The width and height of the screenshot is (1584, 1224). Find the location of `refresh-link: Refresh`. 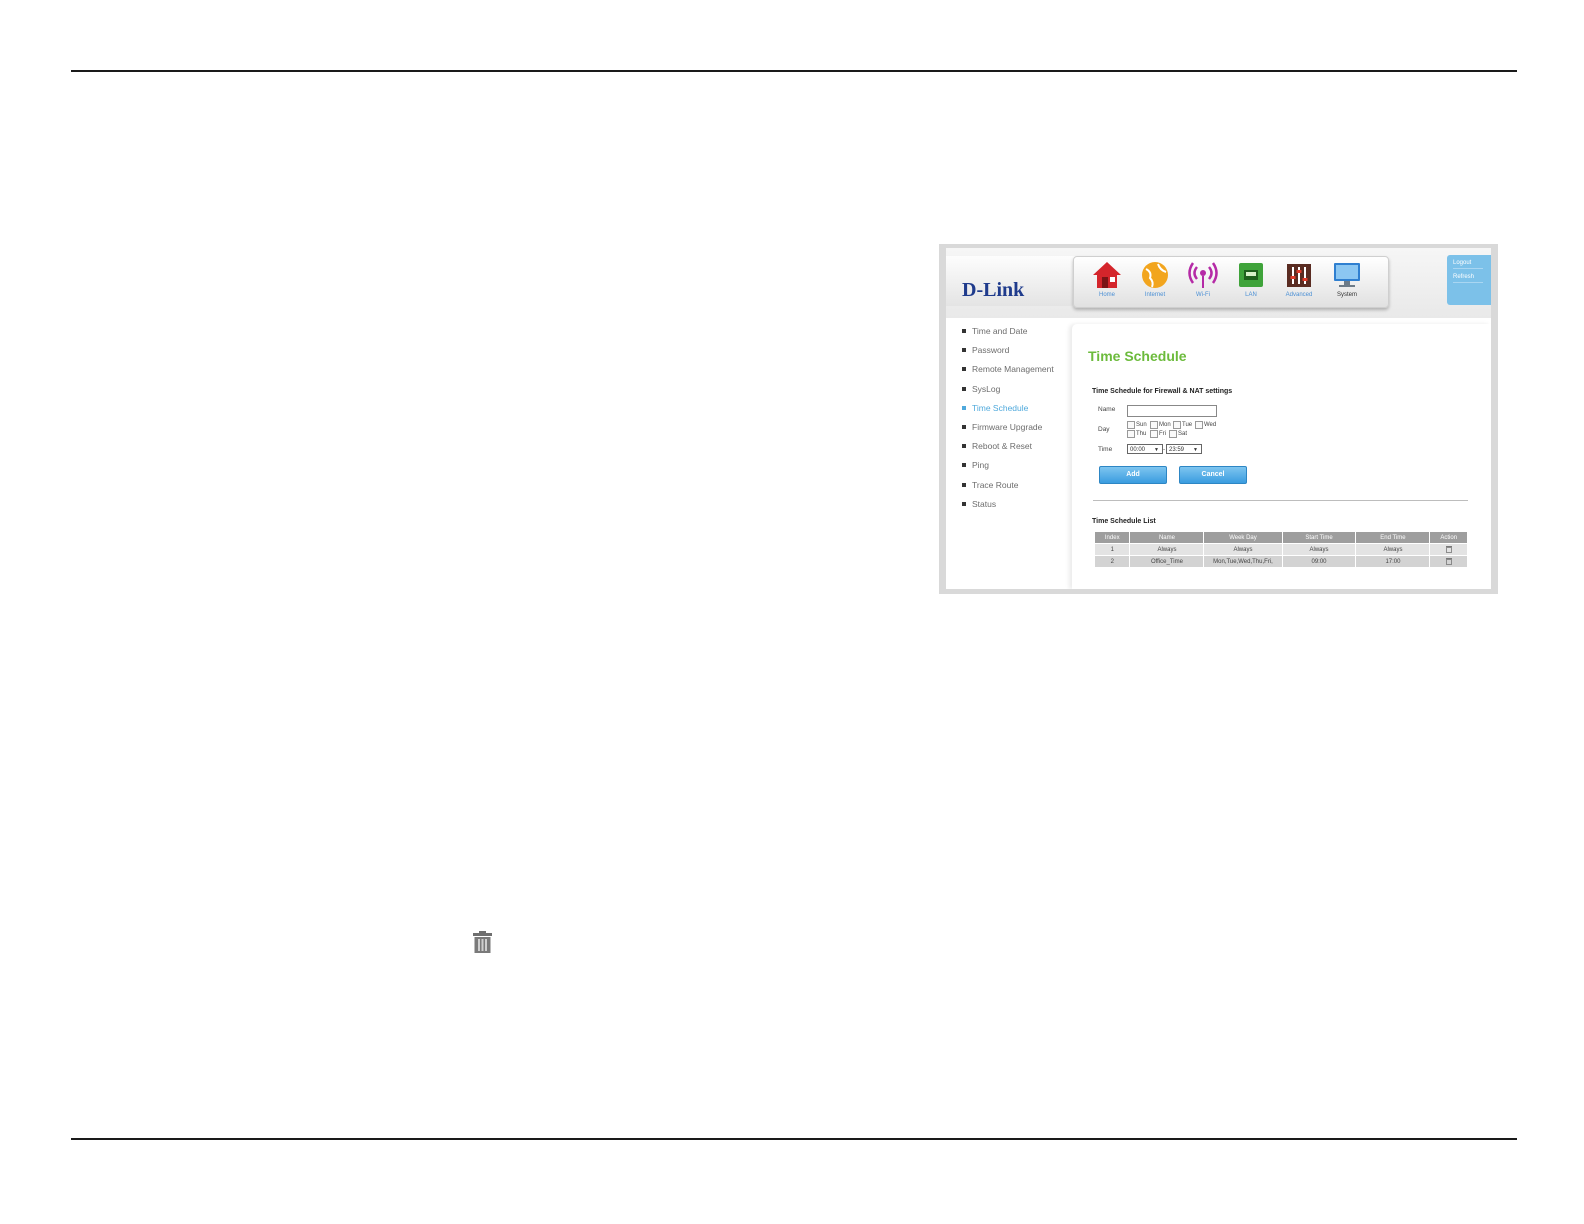

refresh-link: Refresh is located at coordinates (1468, 278).